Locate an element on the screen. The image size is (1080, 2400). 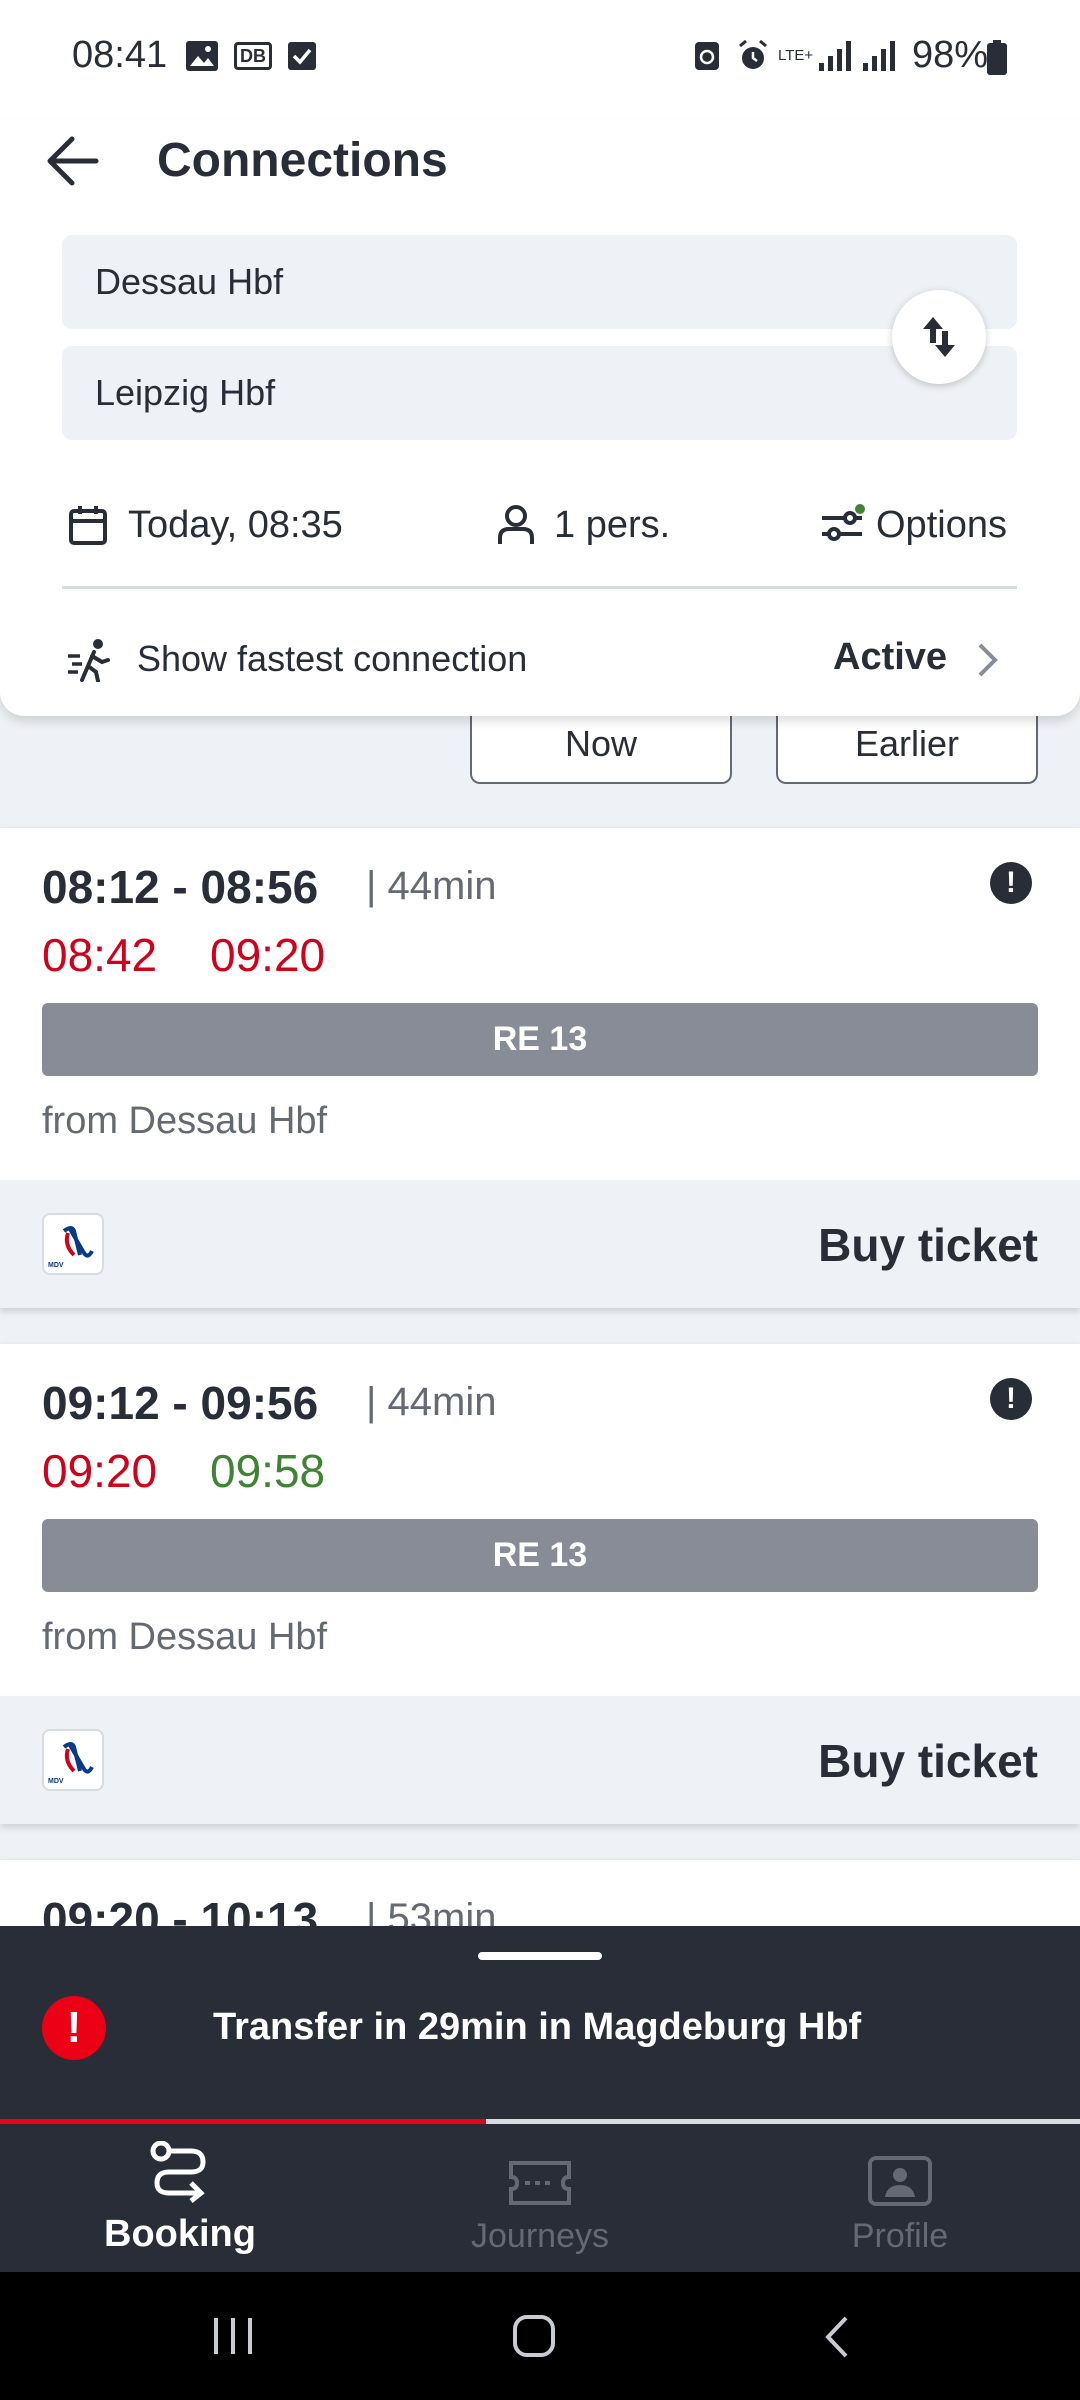
ticket-icon is located at coordinates (540, 2183).